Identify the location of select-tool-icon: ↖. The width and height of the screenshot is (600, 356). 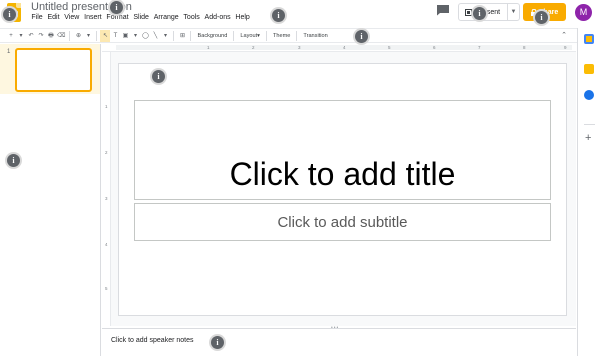
(105, 35).